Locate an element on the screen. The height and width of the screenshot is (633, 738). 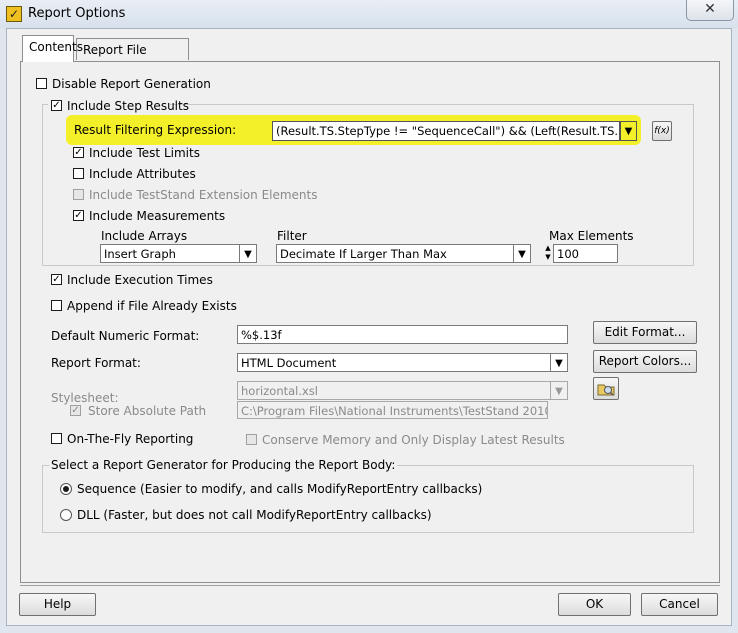
window-title: Report Options is located at coordinates (77, 13).